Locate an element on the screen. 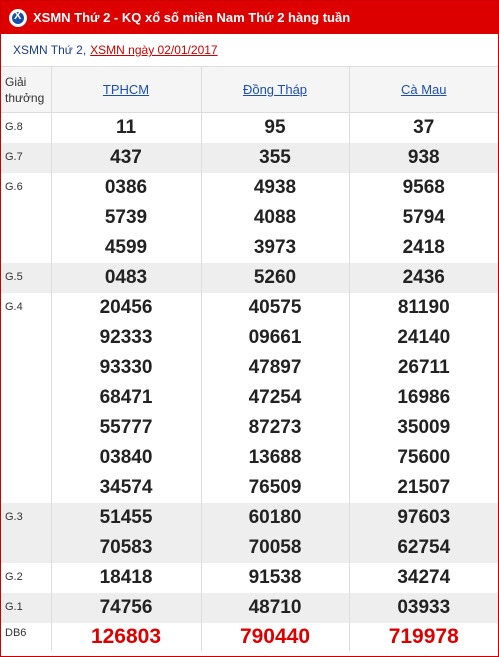 The image size is (499, 657). prize-row: G.7 437 355 938 is located at coordinates (249, 158).